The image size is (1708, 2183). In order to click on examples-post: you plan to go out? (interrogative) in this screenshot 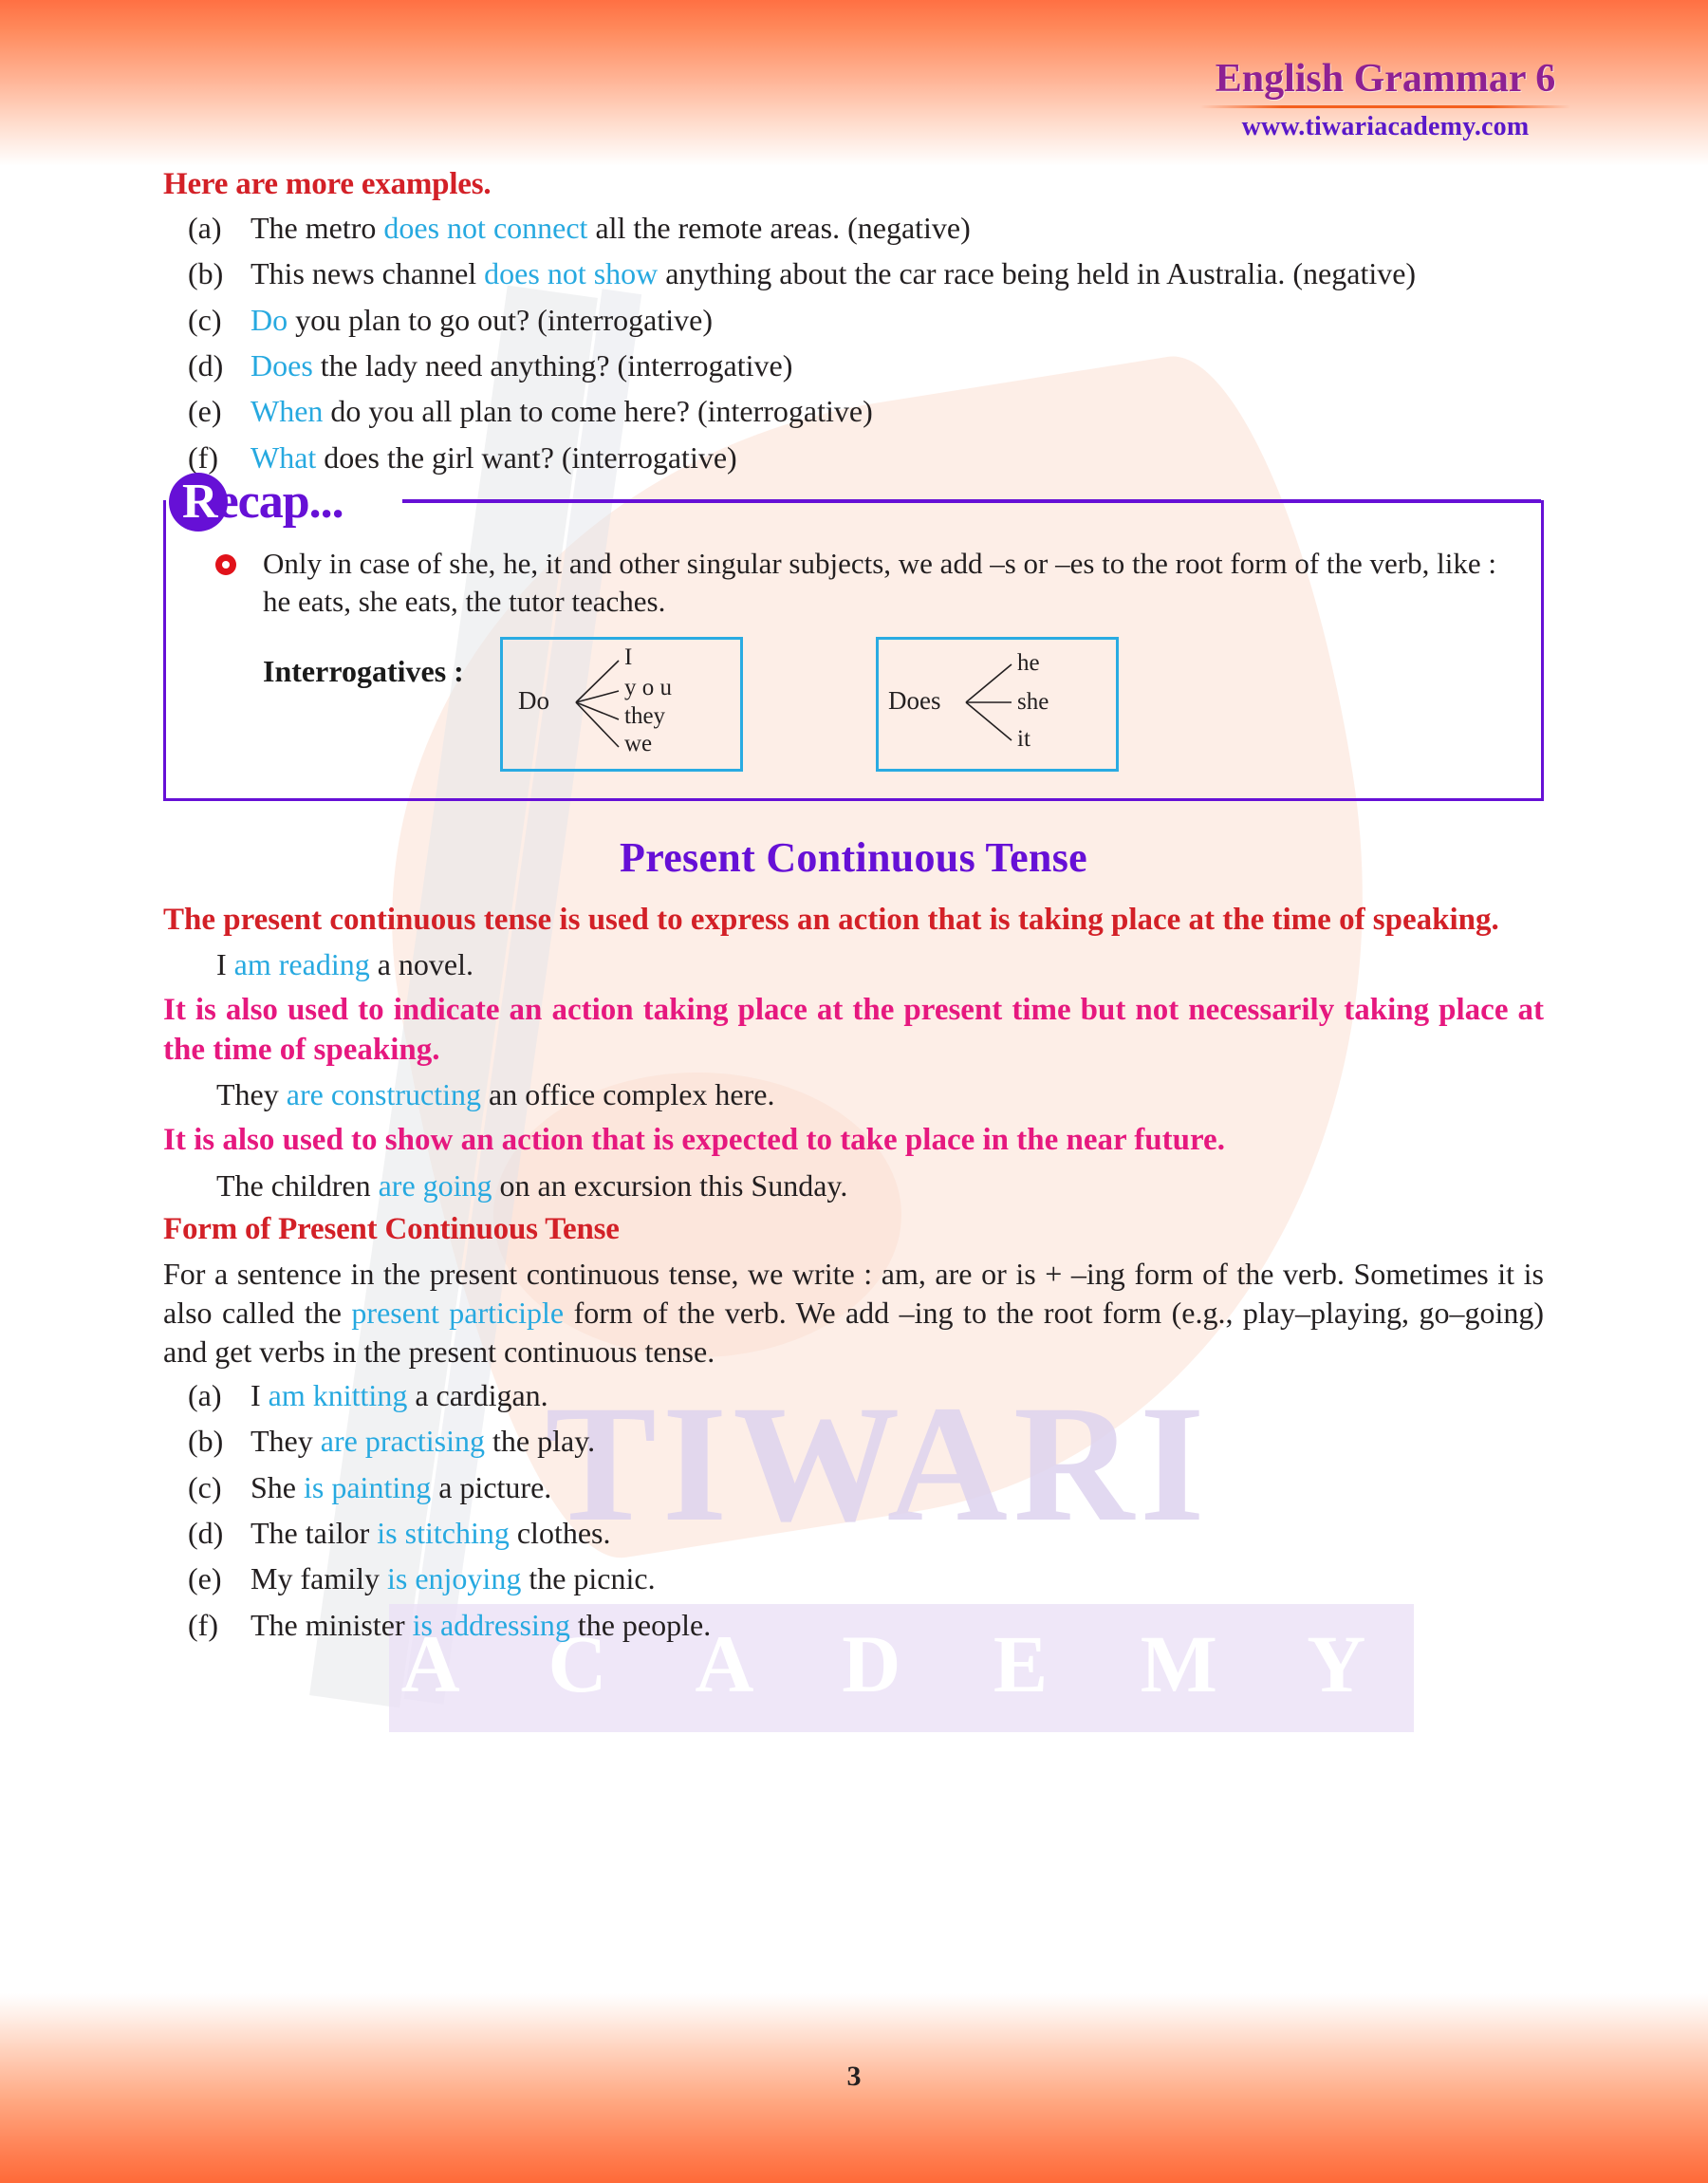, I will do `click(501, 319)`.